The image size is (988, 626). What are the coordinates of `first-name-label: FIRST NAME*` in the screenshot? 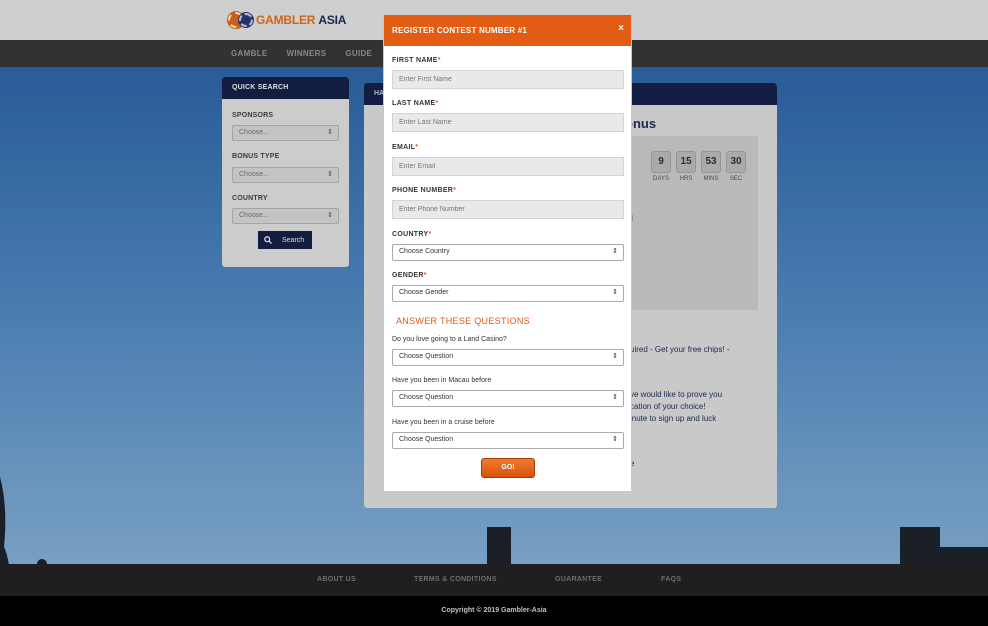 It's located at (416, 60).